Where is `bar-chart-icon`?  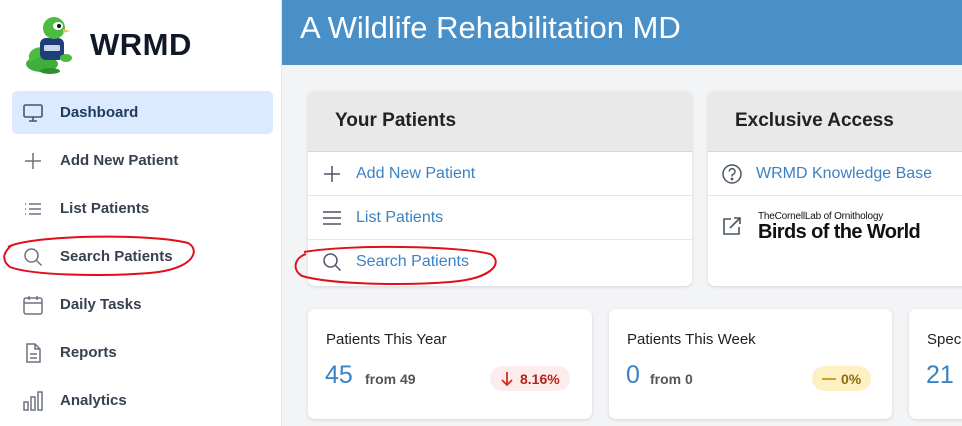
bar-chart-icon is located at coordinates (33, 401).